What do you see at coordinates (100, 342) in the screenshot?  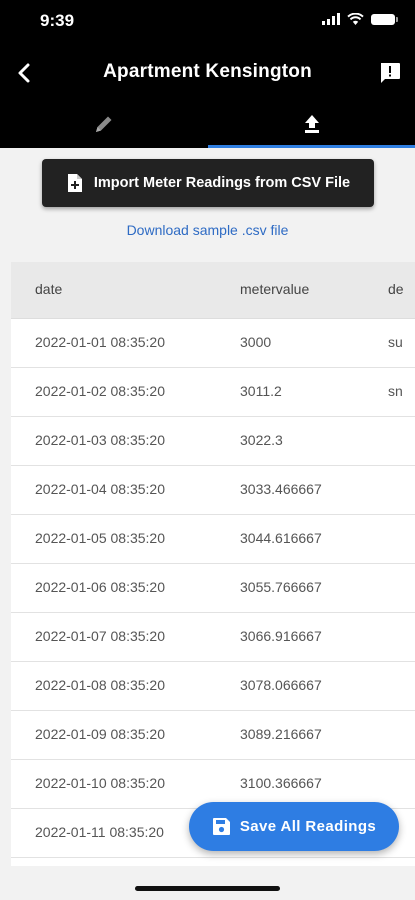 I see `cell-date: 2022-01-01 08:35:20` at bounding box center [100, 342].